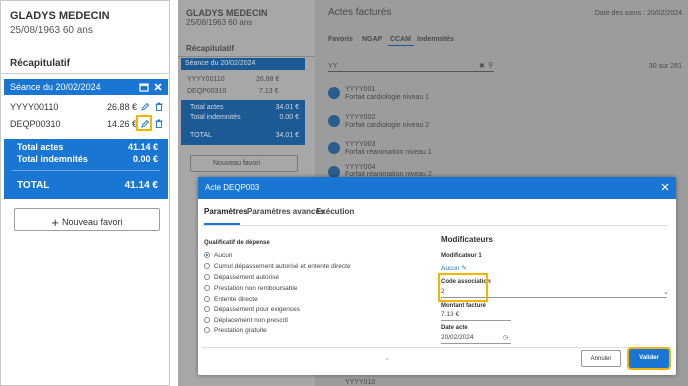  Describe the element at coordinates (638, 13) in the screenshot. I see `date-soins: Date des soins : 20/02/2024` at that location.